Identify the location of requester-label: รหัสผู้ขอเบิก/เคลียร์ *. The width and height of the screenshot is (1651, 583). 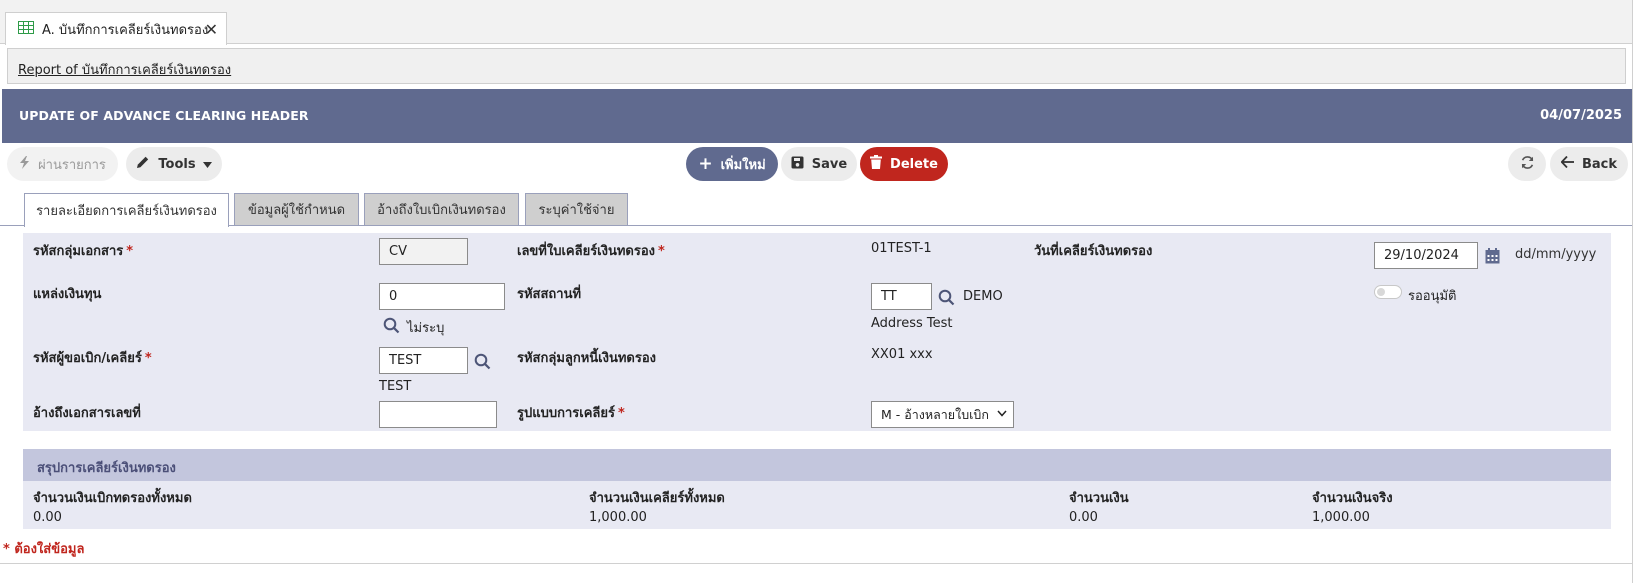
(92, 358).